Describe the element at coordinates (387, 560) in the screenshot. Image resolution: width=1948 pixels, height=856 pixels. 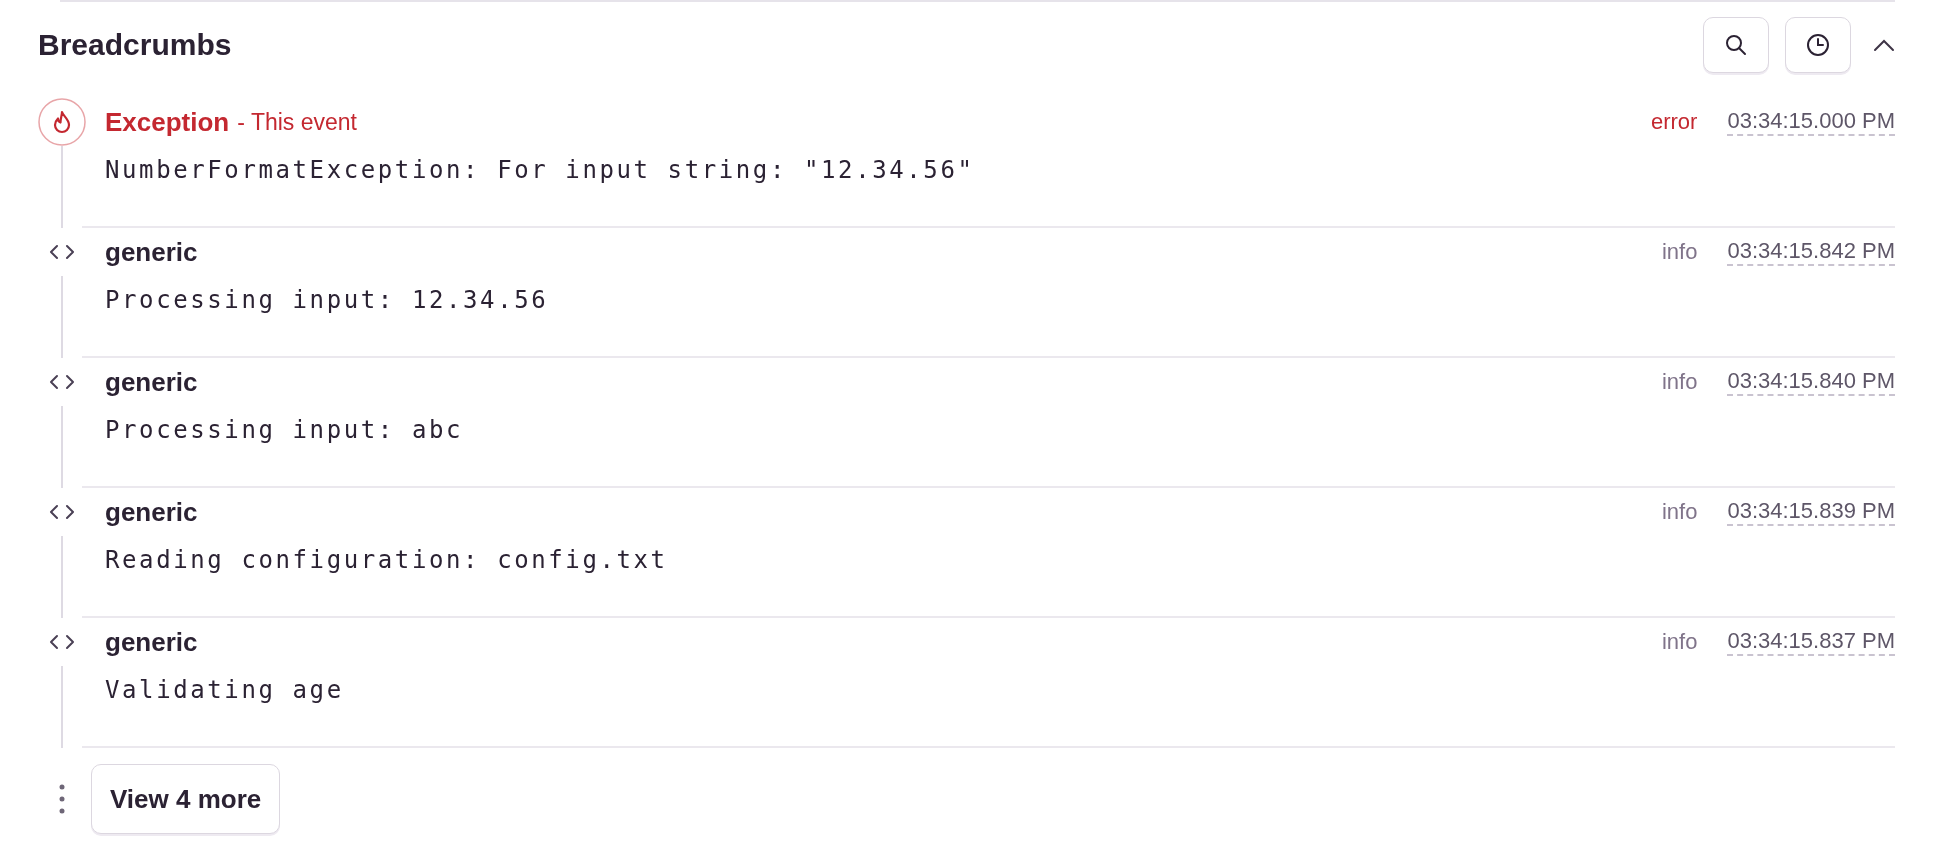
I see `breadcrumb-message: Reading configuration: config.txt` at that location.